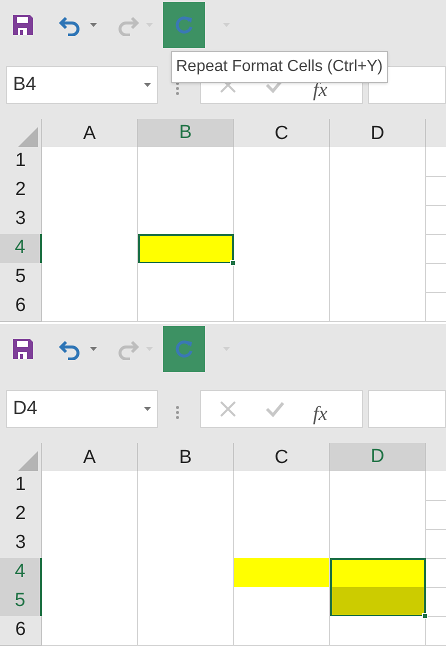 The image size is (446, 646). I want to click on column-header: B, so click(186, 134).